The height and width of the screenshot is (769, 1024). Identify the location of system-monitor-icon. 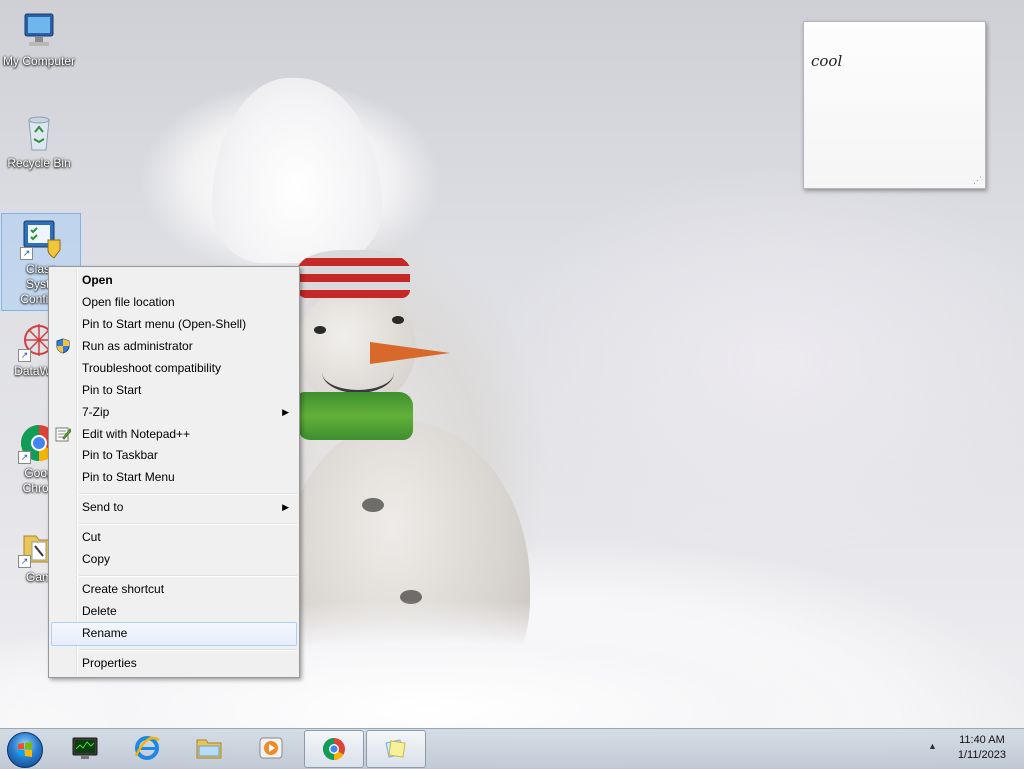
(85, 748).